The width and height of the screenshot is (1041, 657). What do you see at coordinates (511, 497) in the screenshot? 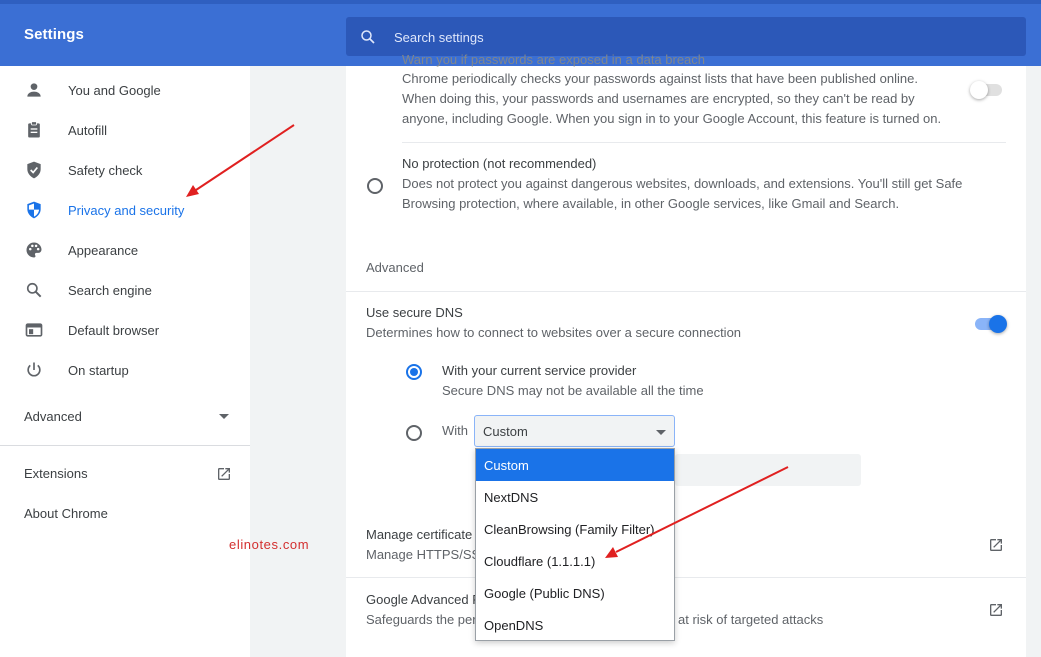
I see `dns-option-label: NextDNS` at bounding box center [511, 497].